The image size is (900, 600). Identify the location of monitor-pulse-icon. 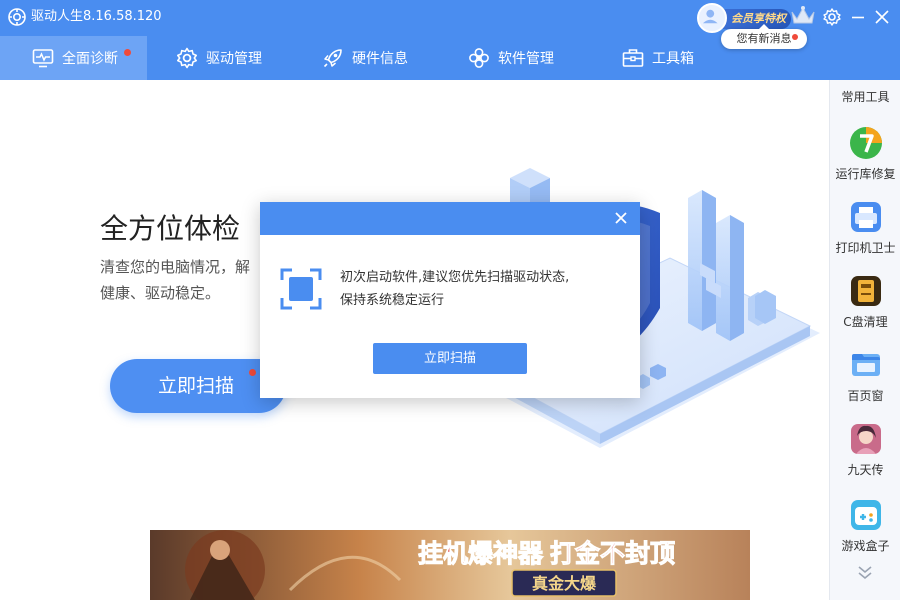
(43, 58).